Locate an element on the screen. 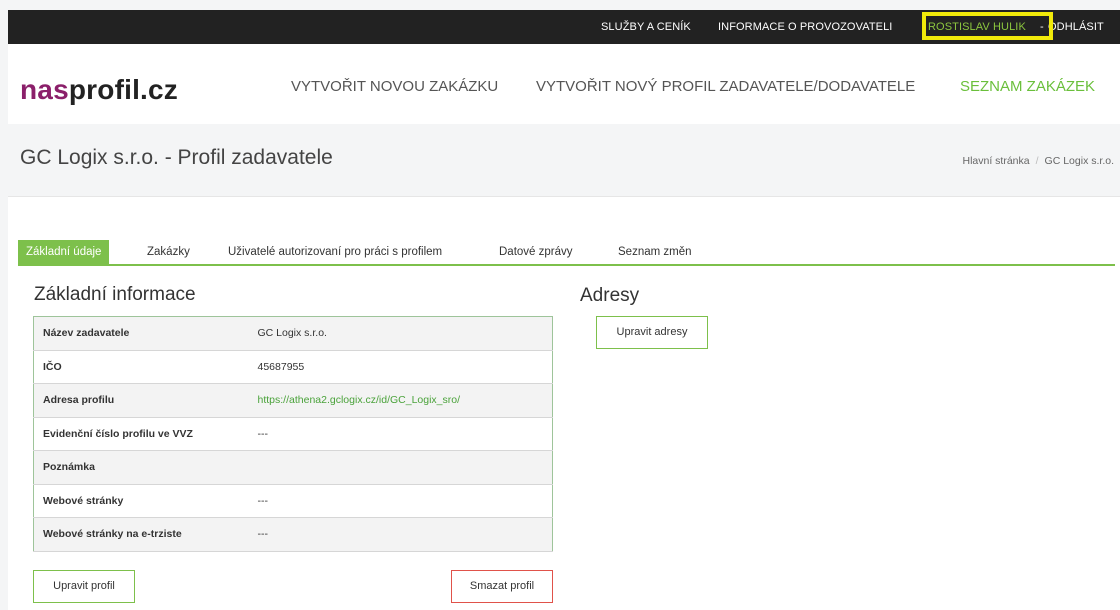 The height and width of the screenshot is (610, 1120). user-highlight-box is located at coordinates (987, 26).